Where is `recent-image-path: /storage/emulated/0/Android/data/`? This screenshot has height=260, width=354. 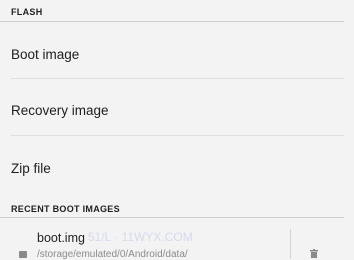 recent-image-path: /storage/emulated/0/Android/data/ is located at coordinates (112, 254).